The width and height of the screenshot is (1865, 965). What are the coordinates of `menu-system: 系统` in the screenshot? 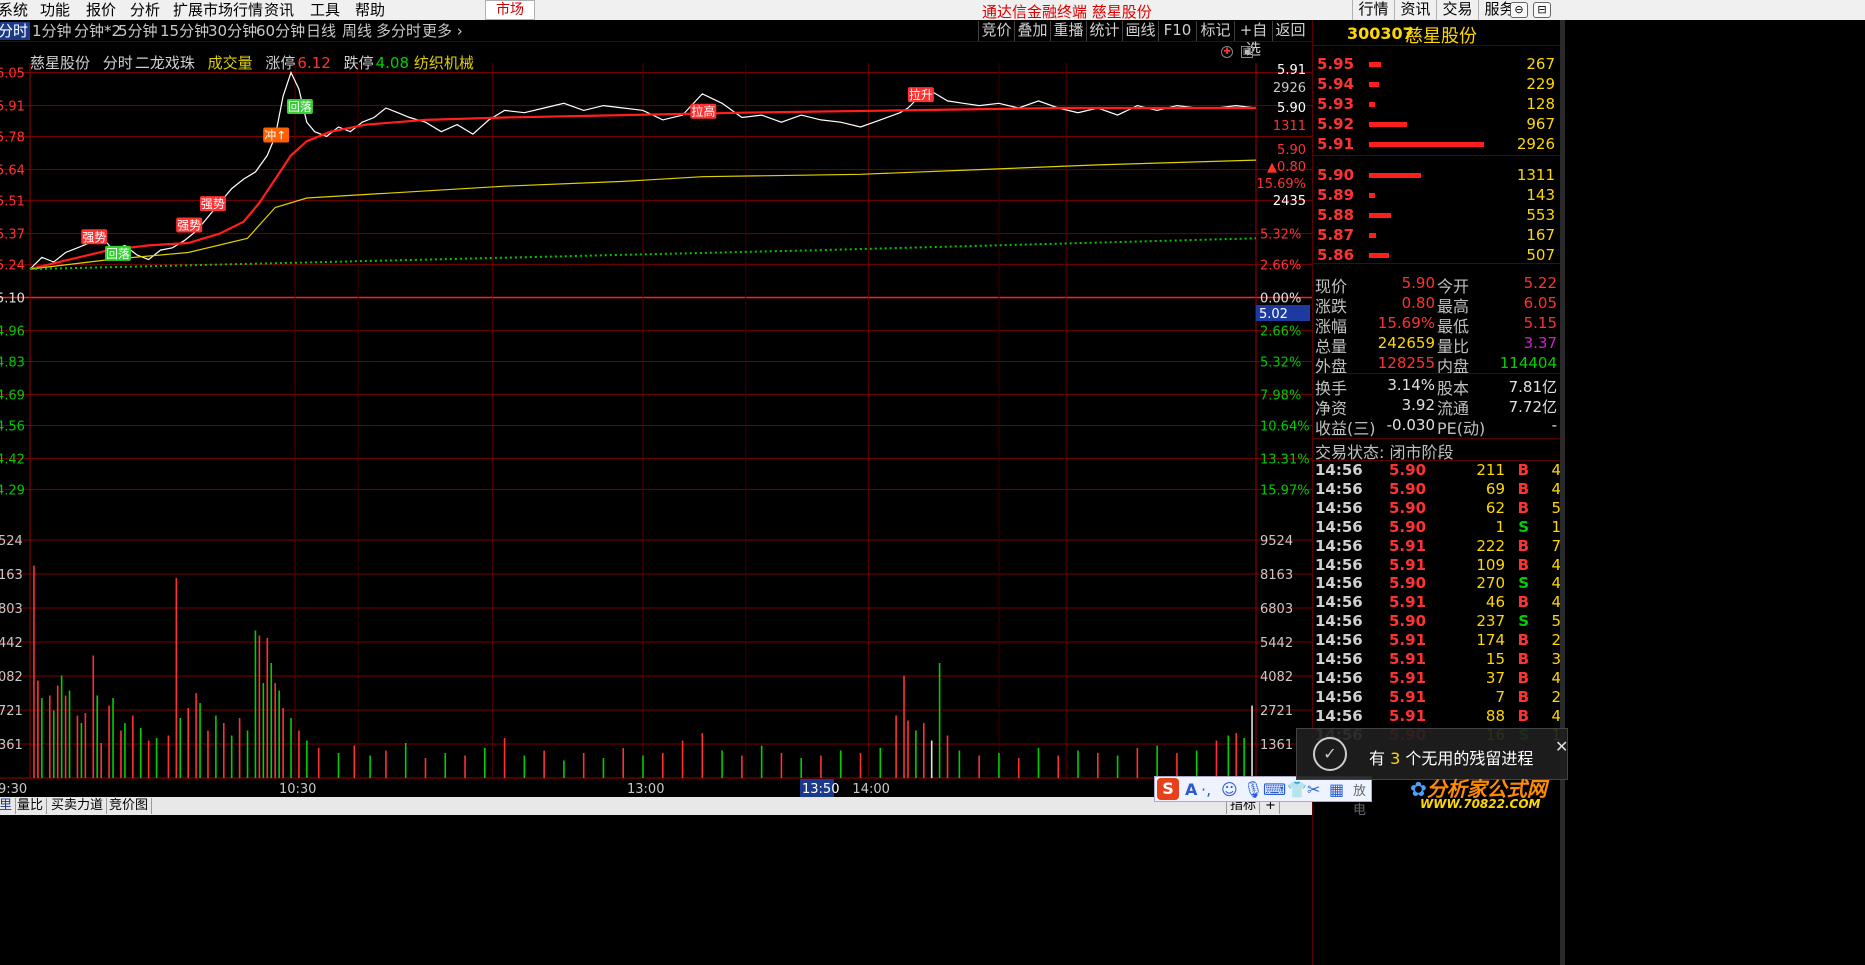 It's located at (14, 10).